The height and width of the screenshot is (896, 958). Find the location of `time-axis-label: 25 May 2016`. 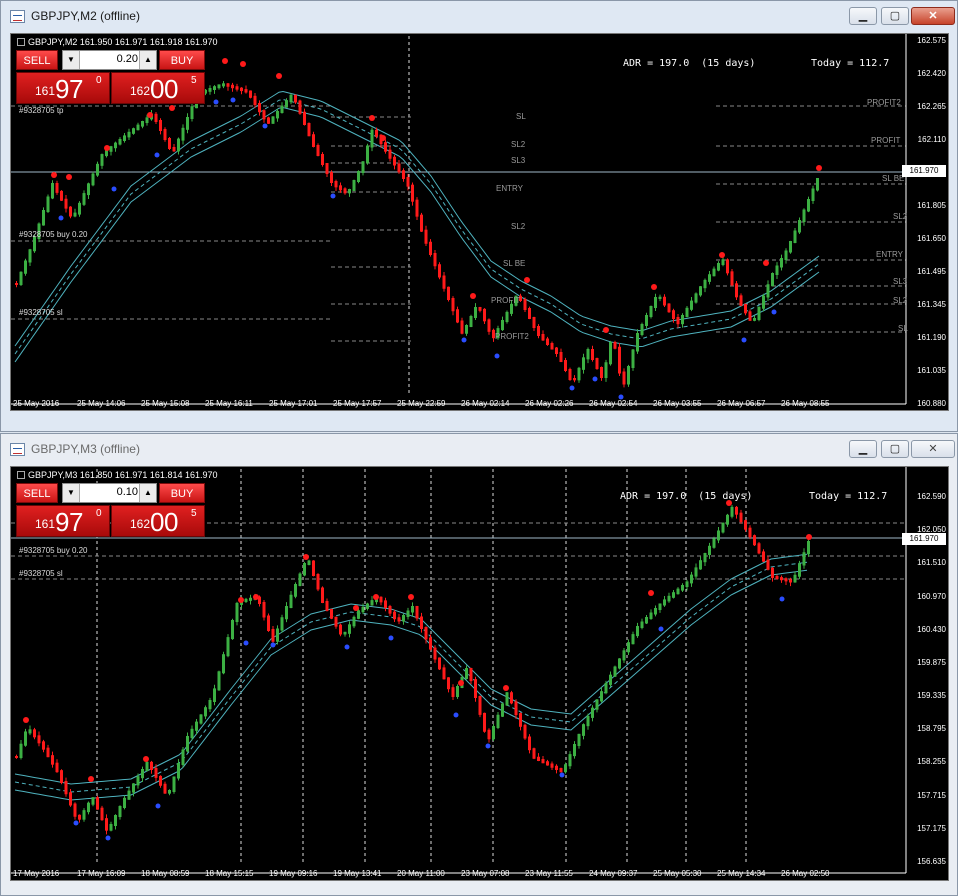

time-axis-label: 25 May 2016 is located at coordinates (36, 403).